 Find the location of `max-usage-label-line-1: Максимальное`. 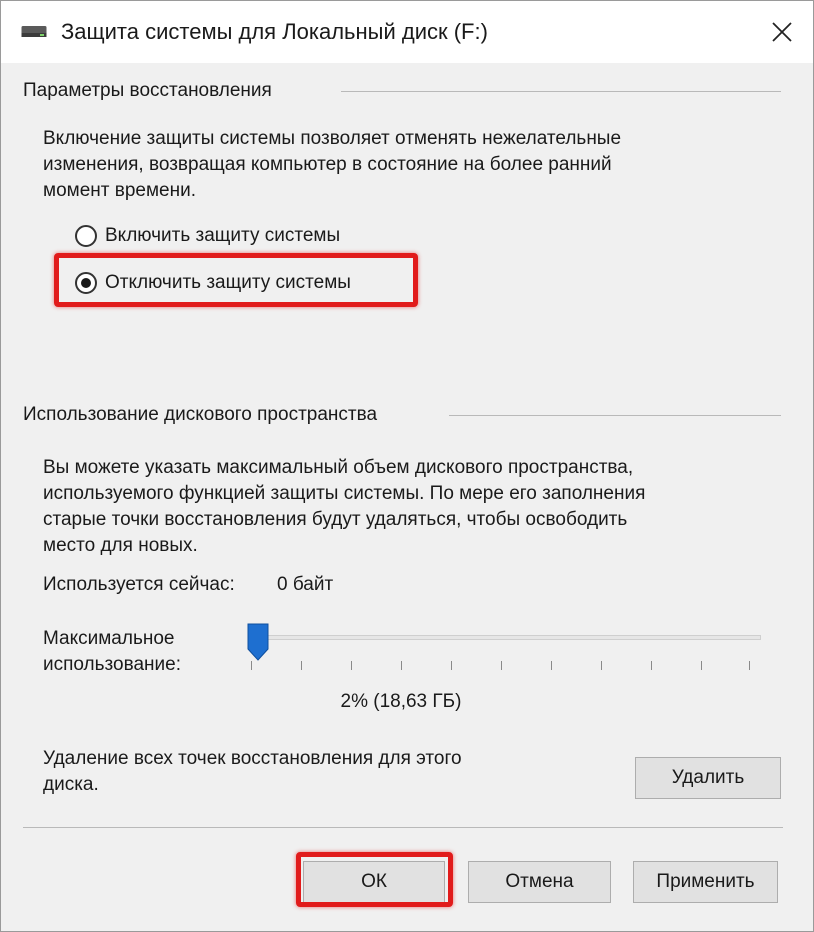

max-usage-label-line-1: Максимальное is located at coordinates (109, 638).